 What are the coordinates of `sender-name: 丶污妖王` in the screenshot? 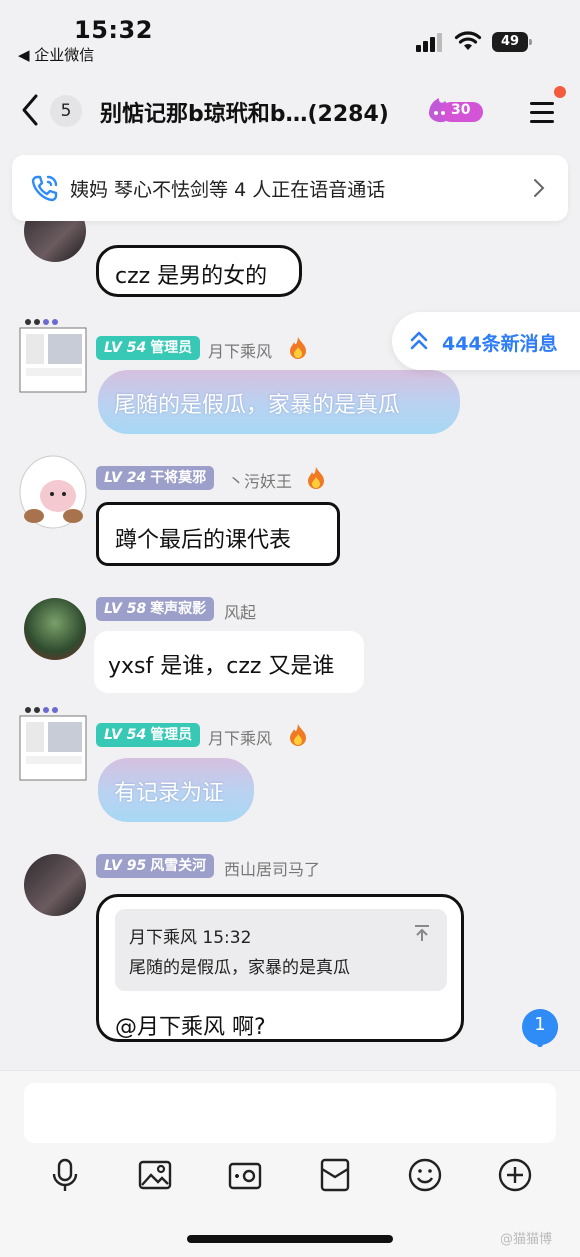 It's located at (260, 480).